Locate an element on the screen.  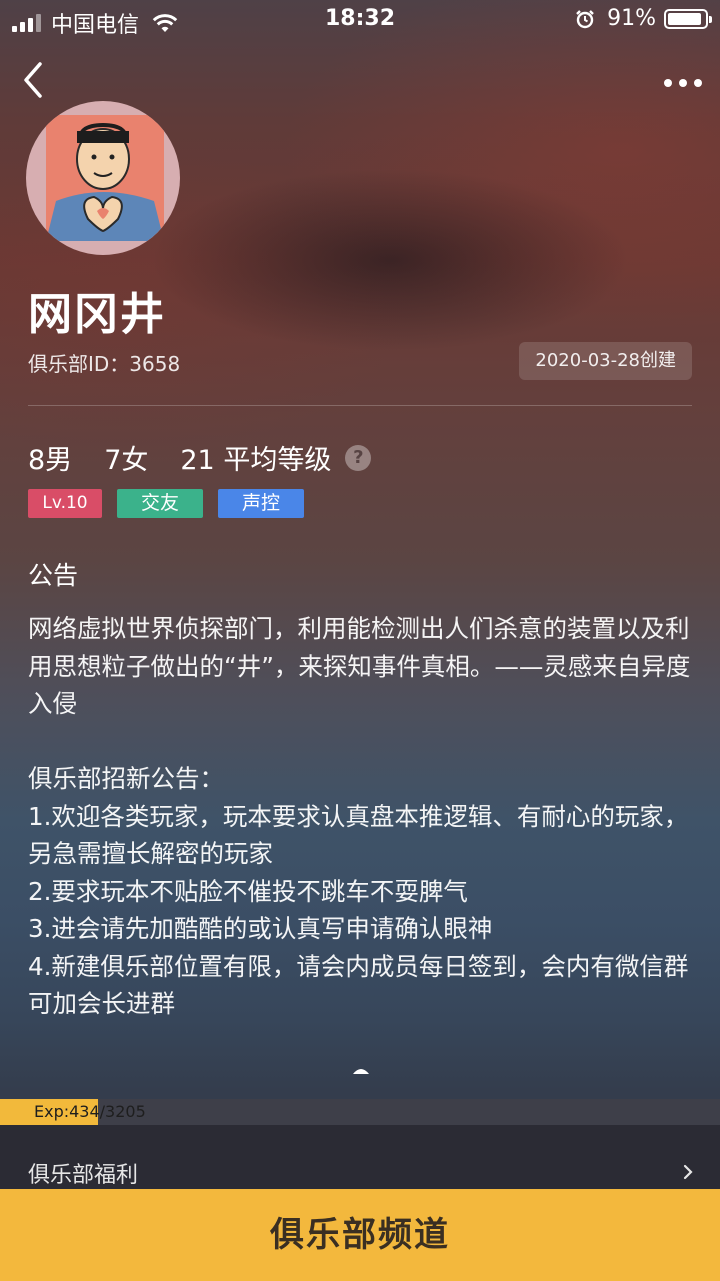
created-date-badge: 2020-03-28创建 is located at coordinates (605, 361).